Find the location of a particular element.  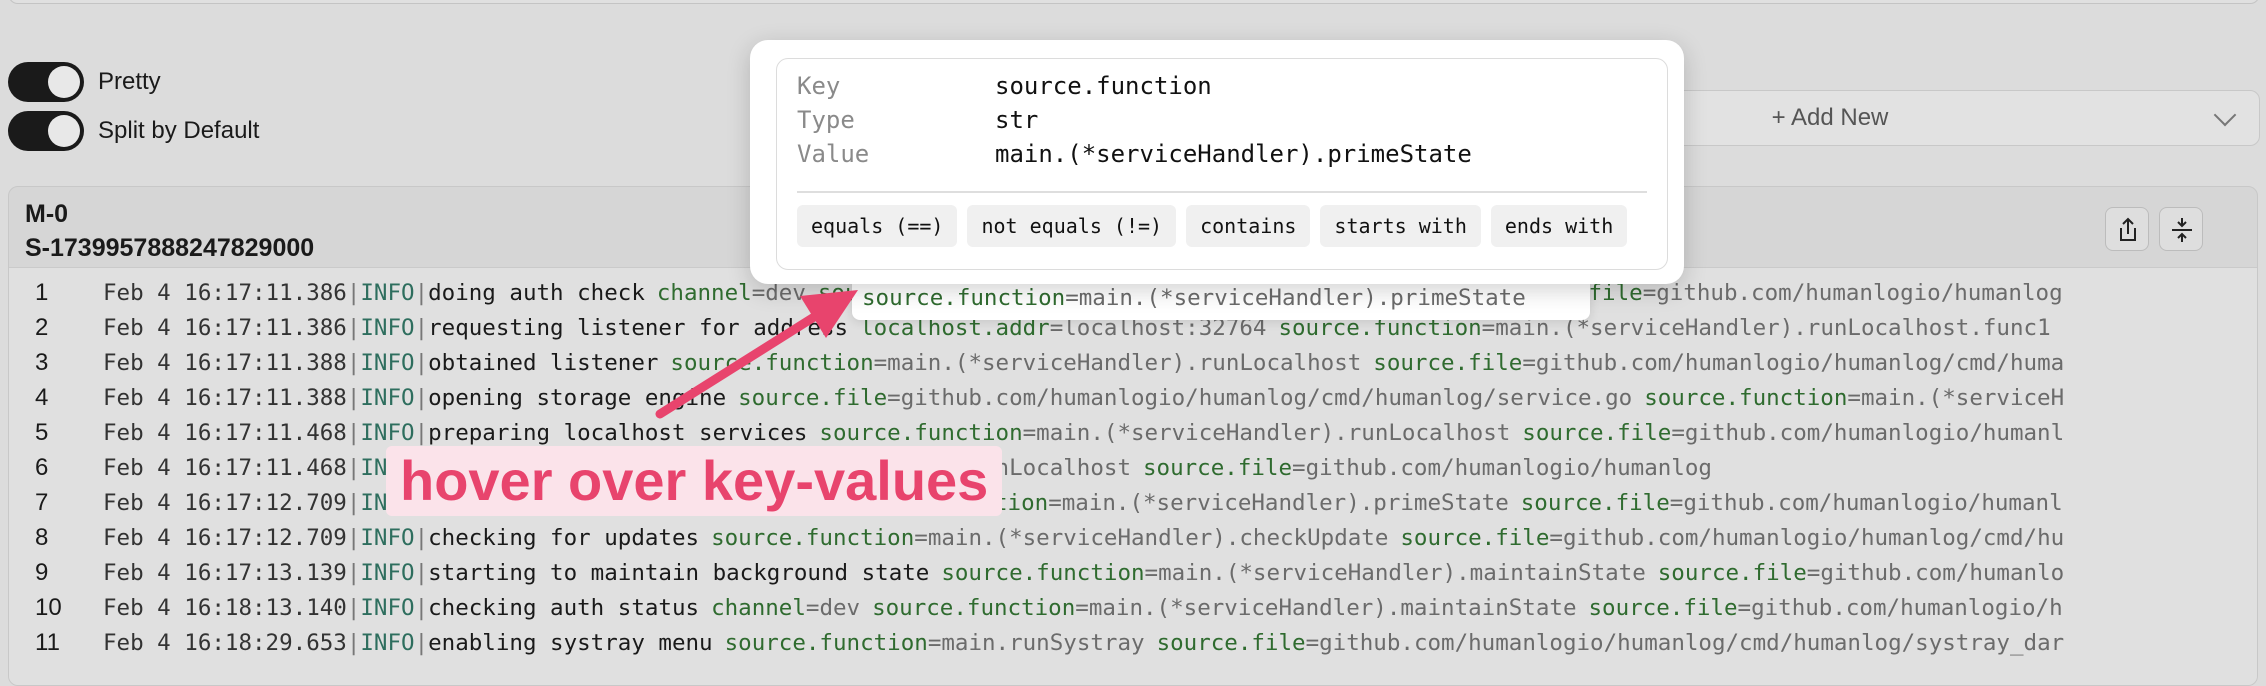

callout-arrow is located at coordinates (756, 354).